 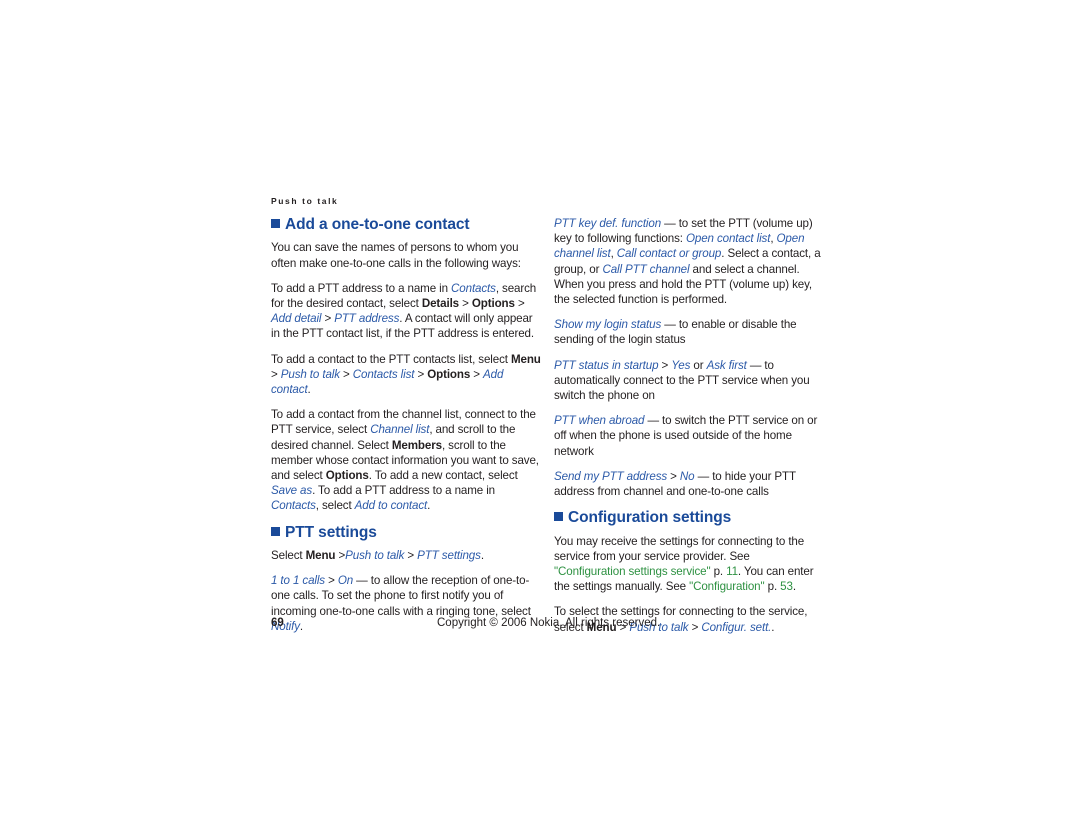 What do you see at coordinates (608, 223) in the screenshot?
I see `term-ptt-key-def-function: PTT key def. function` at bounding box center [608, 223].